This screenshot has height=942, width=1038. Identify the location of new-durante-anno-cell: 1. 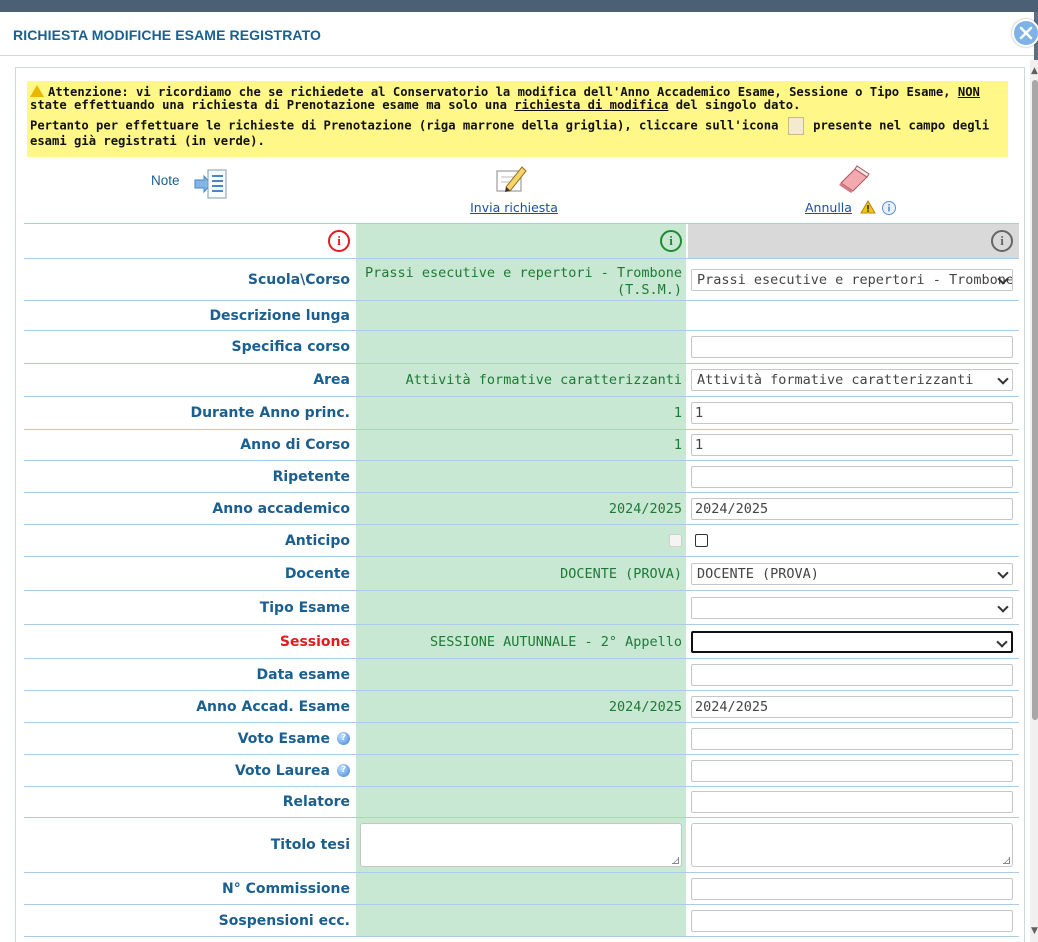
(853, 413).